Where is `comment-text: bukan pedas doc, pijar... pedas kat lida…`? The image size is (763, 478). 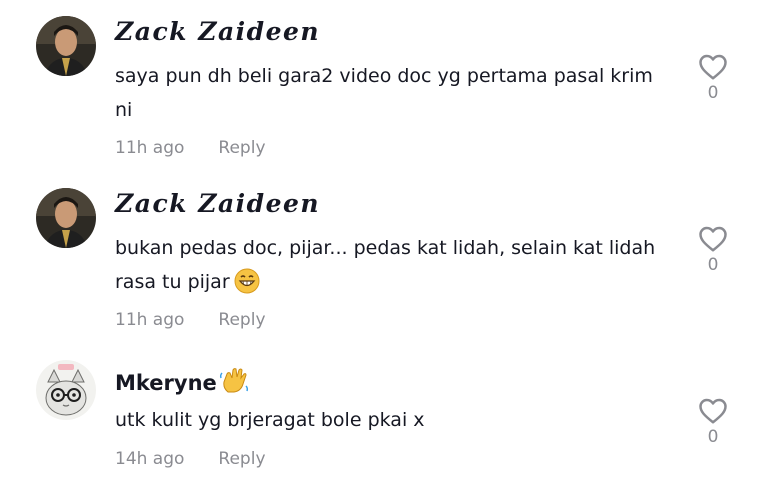
comment-text: bukan pedas doc, pijar... pedas kat lida… is located at coordinates (395, 268).